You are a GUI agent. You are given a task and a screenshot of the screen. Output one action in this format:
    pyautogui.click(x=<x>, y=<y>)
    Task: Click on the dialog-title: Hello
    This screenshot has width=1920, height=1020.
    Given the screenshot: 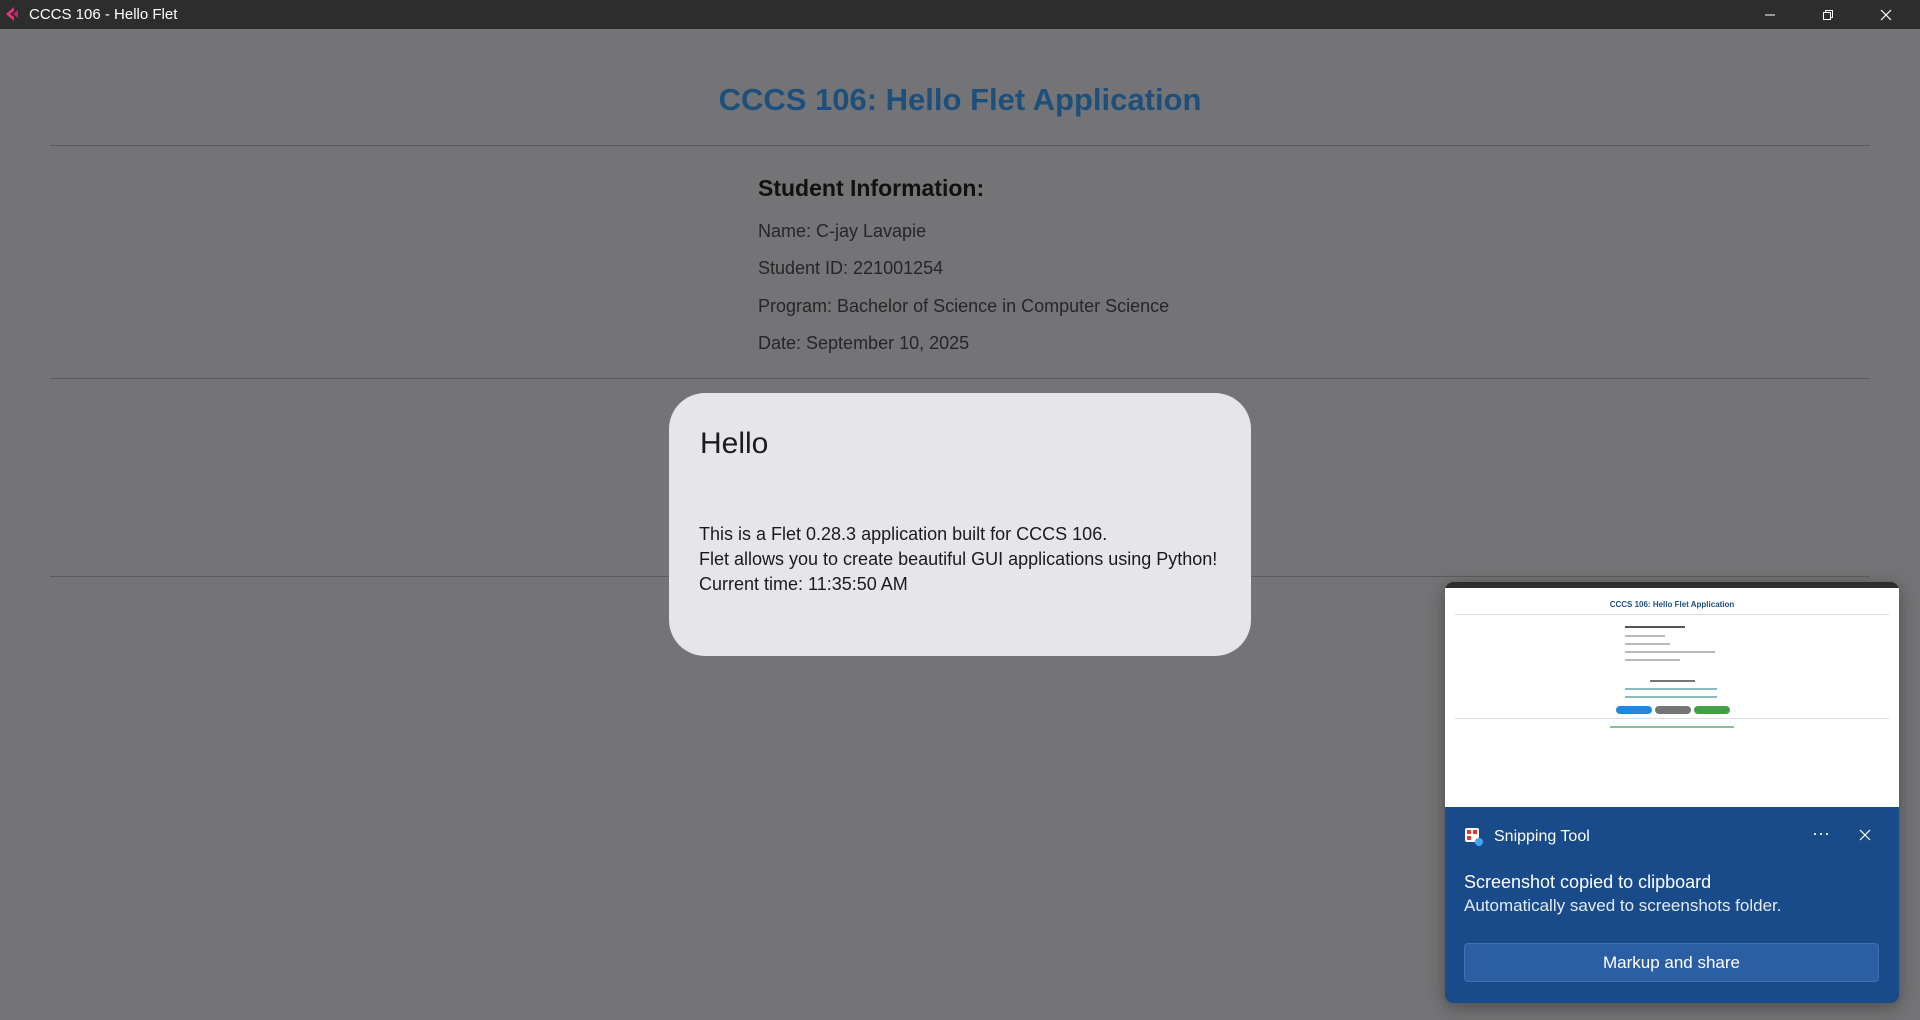 What is the action you would take?
    pyautogui.click(x=734, y=443)
    